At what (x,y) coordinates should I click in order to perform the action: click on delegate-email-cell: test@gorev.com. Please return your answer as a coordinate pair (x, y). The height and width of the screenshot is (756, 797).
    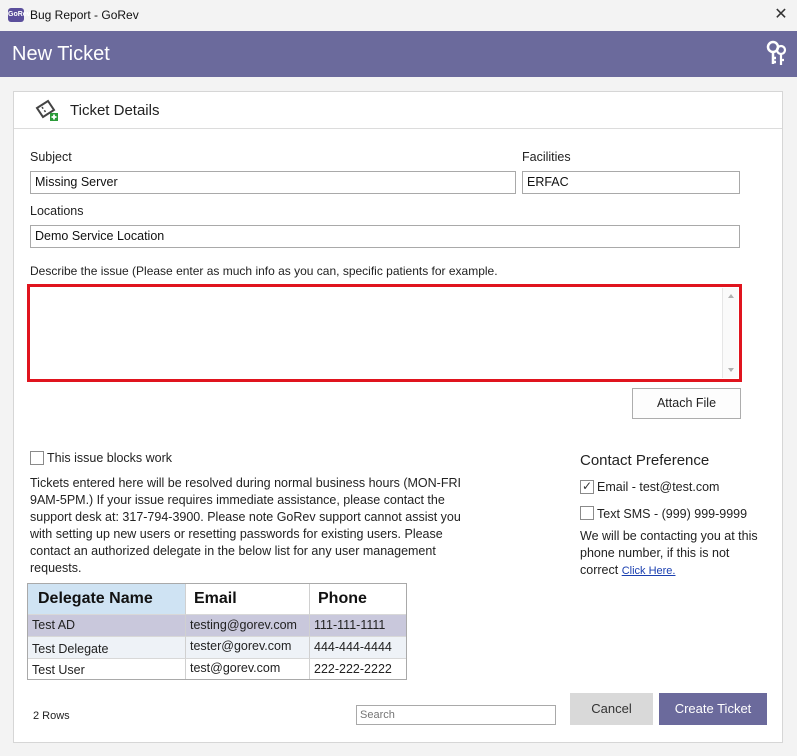
    Looking at the image, I should click on (248, 668).